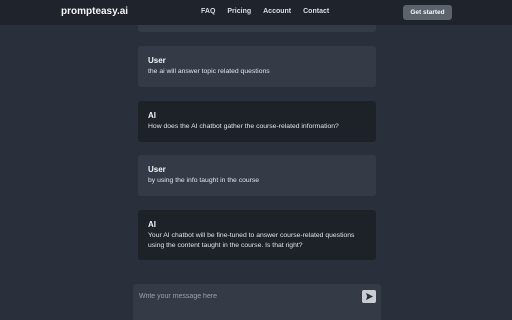 This screenshot has width=512, height=320. What do you see at coordinates (239, 296) in the screenshot?
I see `message-input` at bounding box center [239, 296].